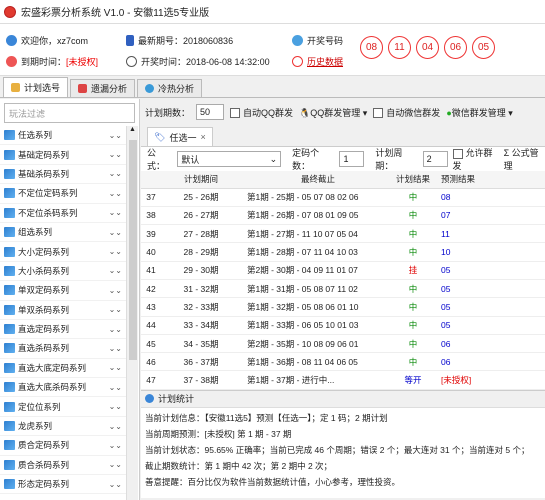  I want to click on welcome: 欢迎你， xz7com, so click(47, 40).